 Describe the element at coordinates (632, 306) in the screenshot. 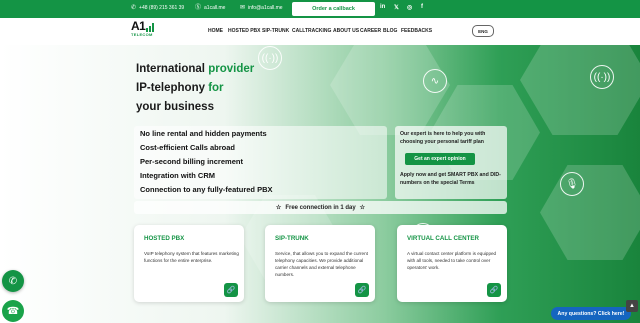

I see `scroll-up-icon: ▲` at that location.